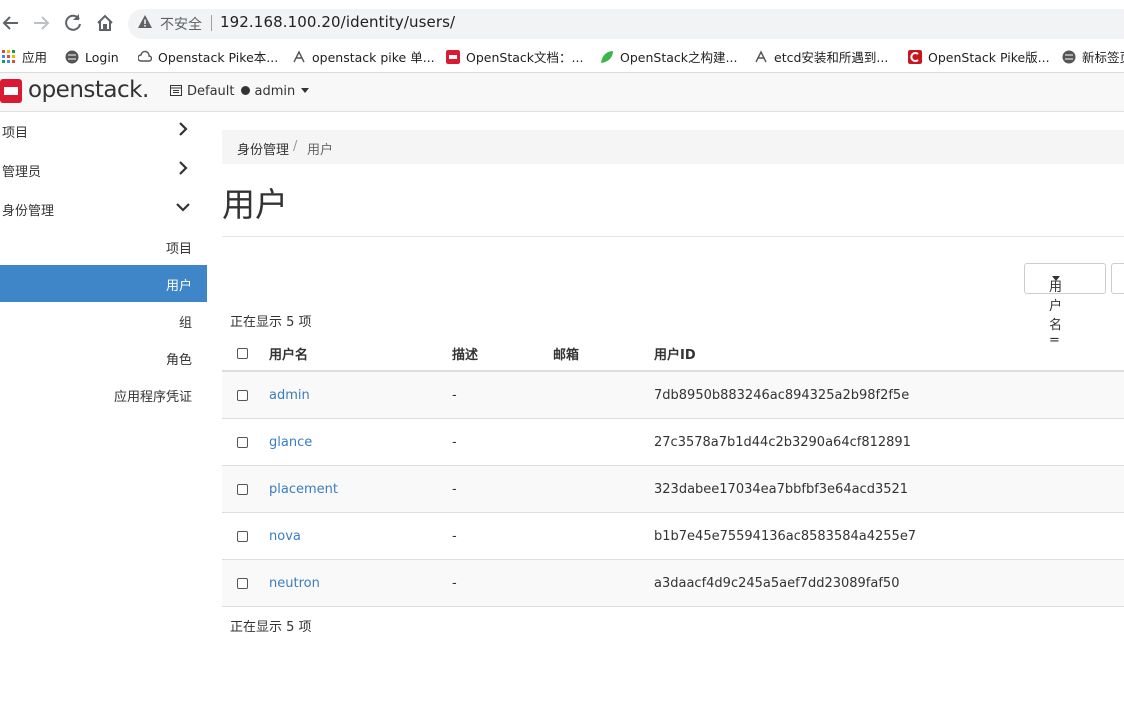 This screenshot has height=727, width=1124. Describe the element at coordinates (320, 150) in the screenshot. I see `breadcrumb-users: 用户` at that location.